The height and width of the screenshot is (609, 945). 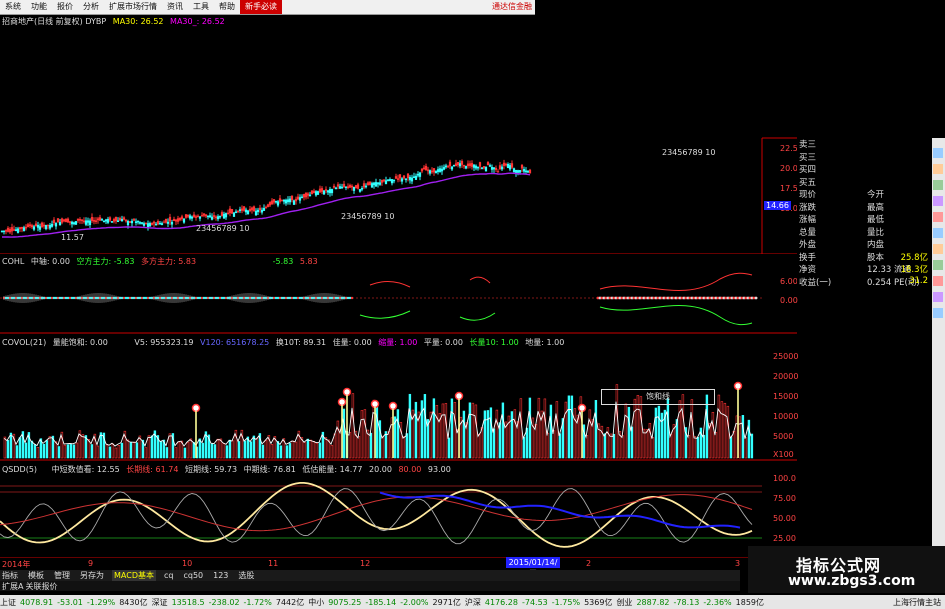 I want to click on indicator-tab: cq50, so click(x=193, y=575).